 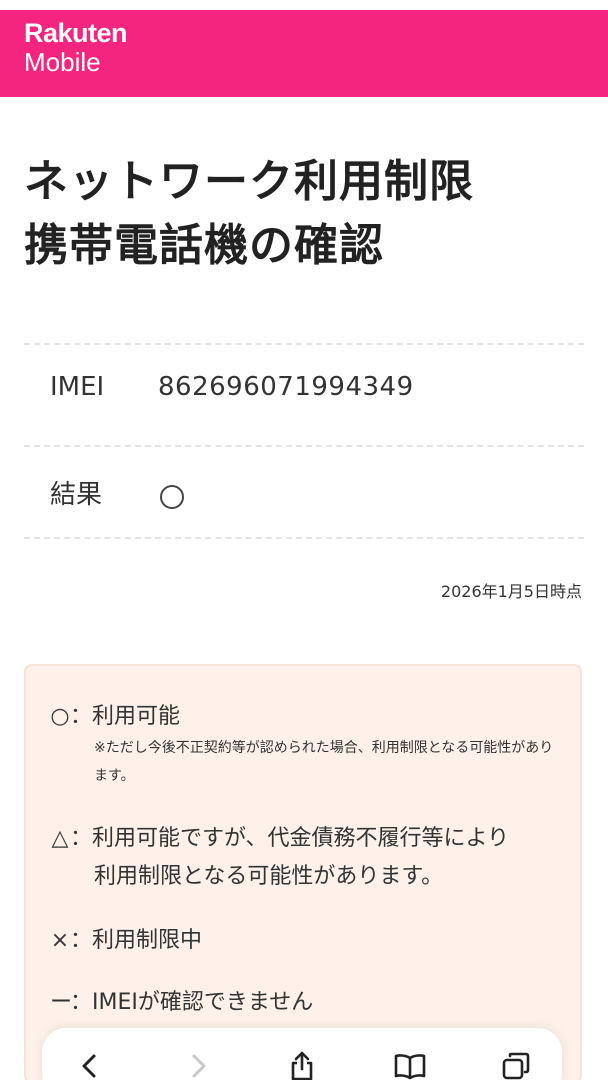 What do you see at coordinates (304, 214) in the screenshot?
I see `page-title: ネットワーク利用制限 携帯電話機の確認` at bounding box center [304, 214].